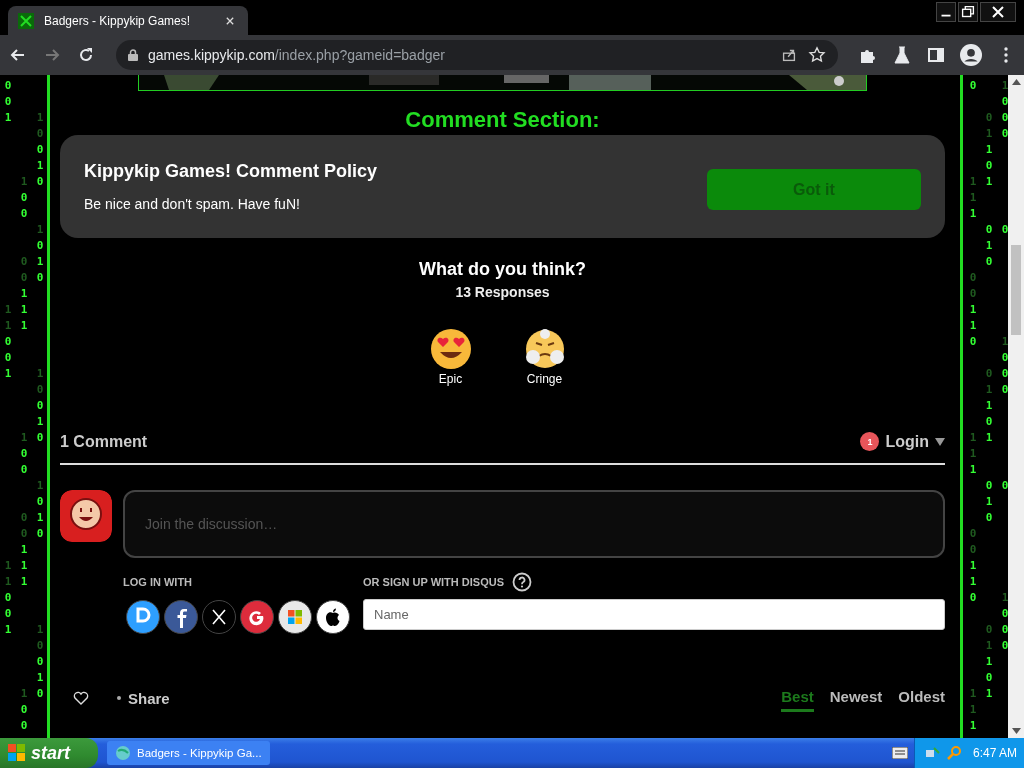 Image resolution: width=1024 pixels, height=768 pixels. Describe the element at coordinates (817, 55) in the screenshot. I see `star-icon` at that location.